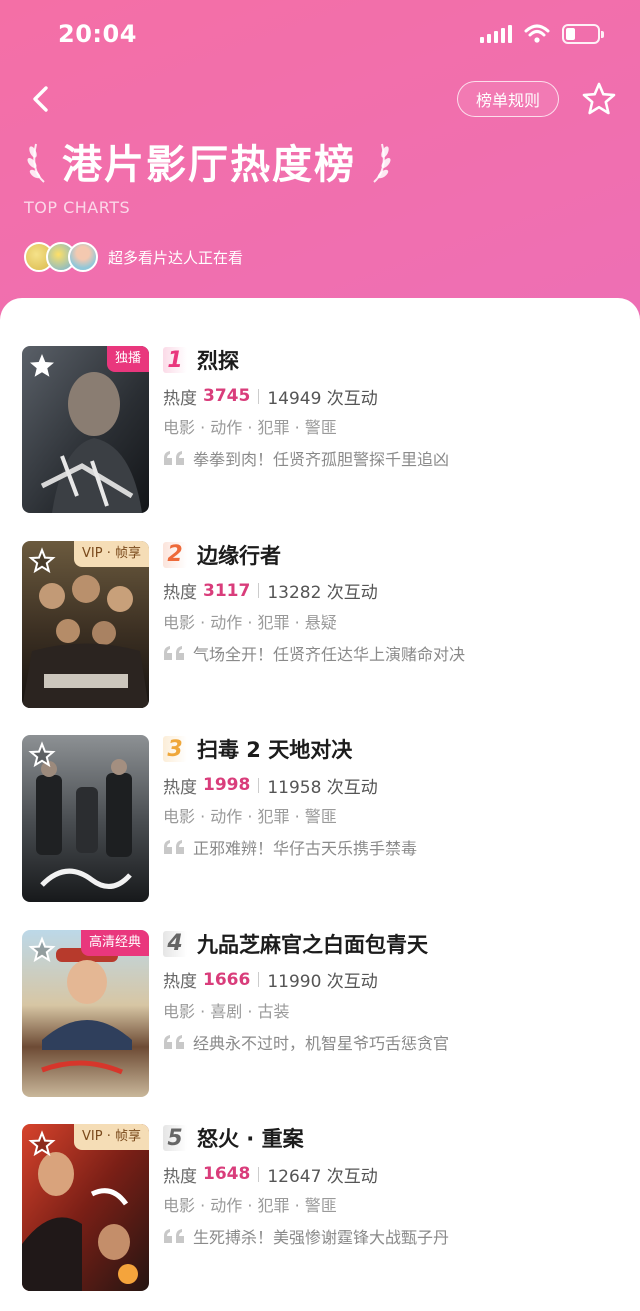 The image size is (640, 1311). Describe the element at coordinates (321, 1237) in the screenshot. I see `recommendation-quote: 生死搏杀！美强惨谢霆锋大战甄子丹` at that location.